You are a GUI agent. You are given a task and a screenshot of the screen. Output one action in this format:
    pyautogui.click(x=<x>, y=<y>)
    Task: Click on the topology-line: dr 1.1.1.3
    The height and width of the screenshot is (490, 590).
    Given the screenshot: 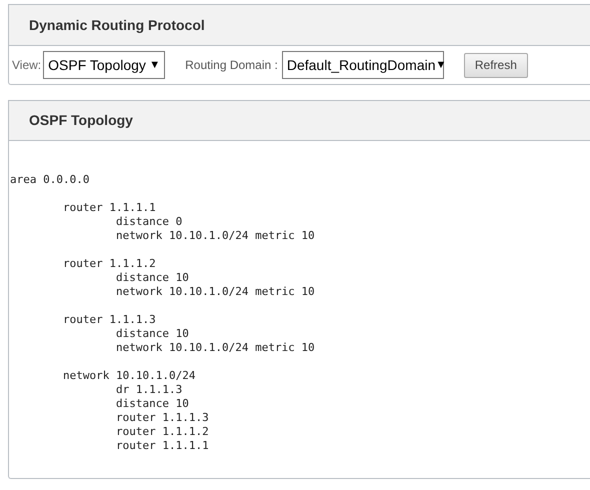 What is the action you would take?
    pyautogui.click(x=149, y=390)
    